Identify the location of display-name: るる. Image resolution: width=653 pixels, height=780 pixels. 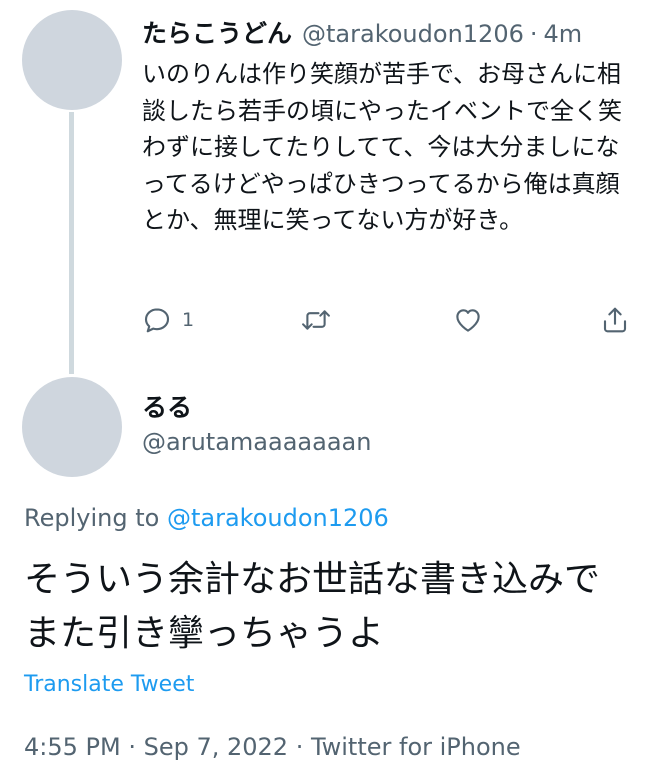
(167, 406).